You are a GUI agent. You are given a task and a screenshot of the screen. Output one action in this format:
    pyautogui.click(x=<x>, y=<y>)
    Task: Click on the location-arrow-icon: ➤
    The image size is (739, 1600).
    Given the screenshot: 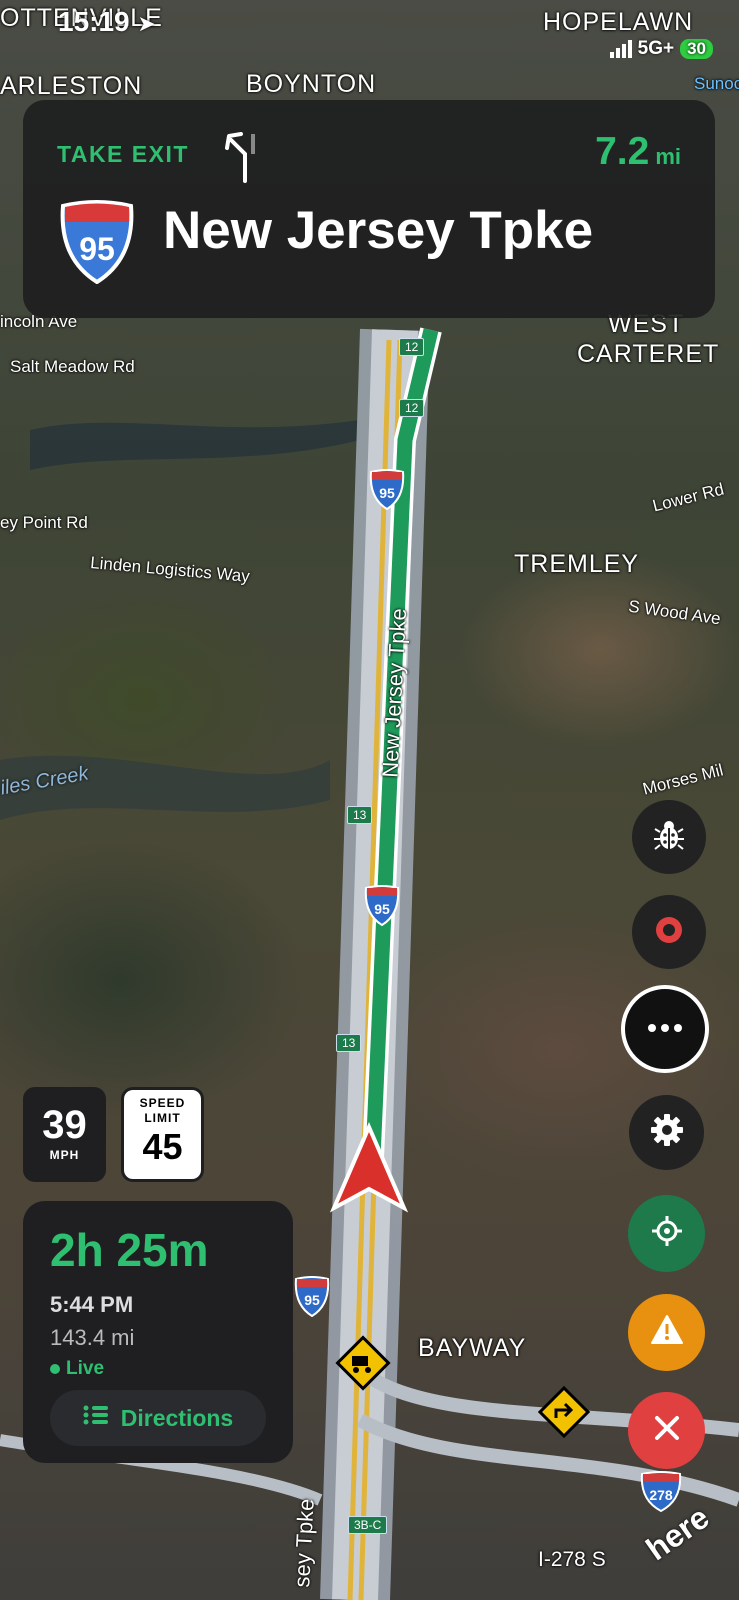 What is the action you would take?
    pyautogui.click(x=146, y=23)
    